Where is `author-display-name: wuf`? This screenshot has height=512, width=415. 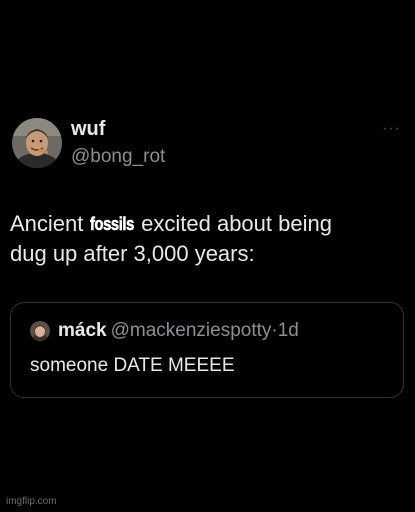
author-display-name: wuf is located at coordinates (88, 129).